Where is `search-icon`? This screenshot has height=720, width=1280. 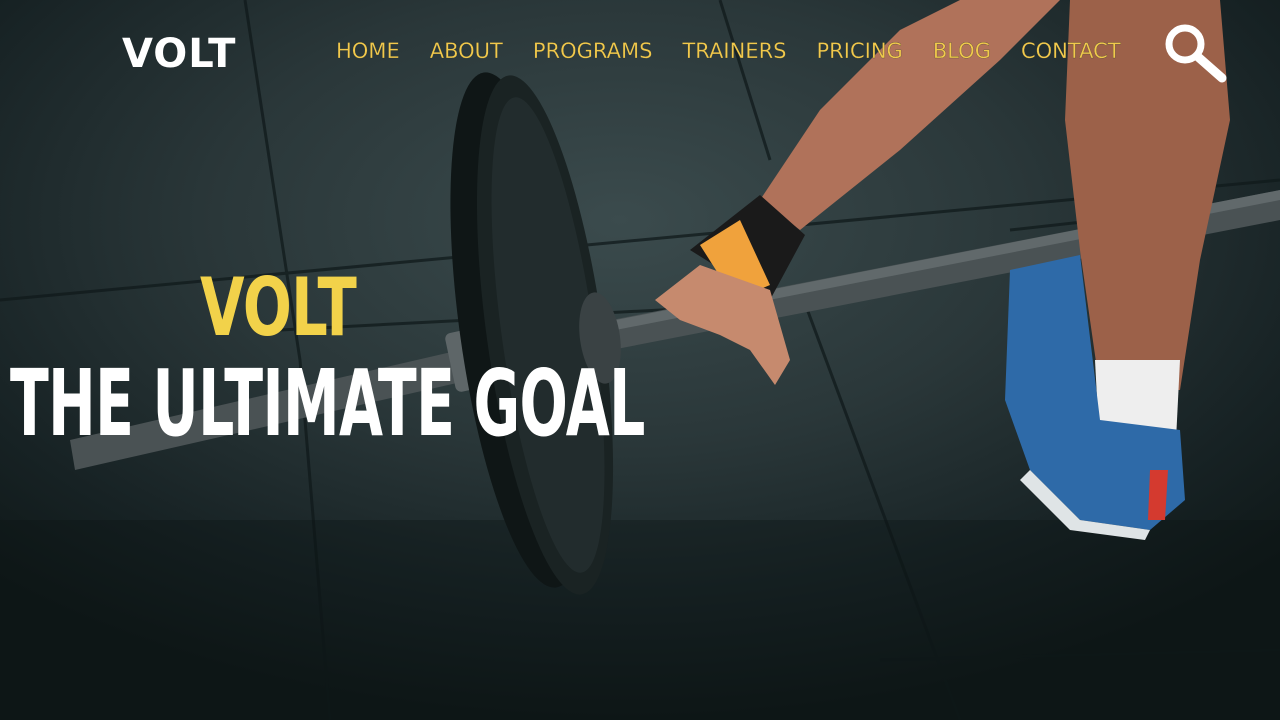
search-icon is located at coordinates (1196, 53).